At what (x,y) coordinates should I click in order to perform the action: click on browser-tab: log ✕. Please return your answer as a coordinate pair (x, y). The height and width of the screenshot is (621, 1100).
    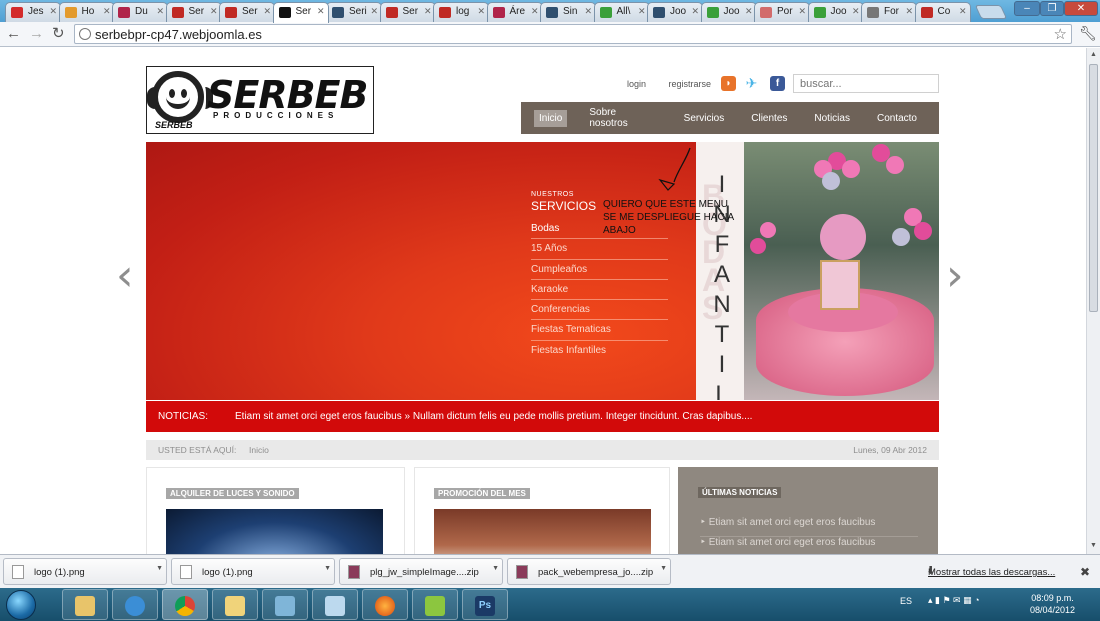
    Looking at the image, I should click on (461, 12).